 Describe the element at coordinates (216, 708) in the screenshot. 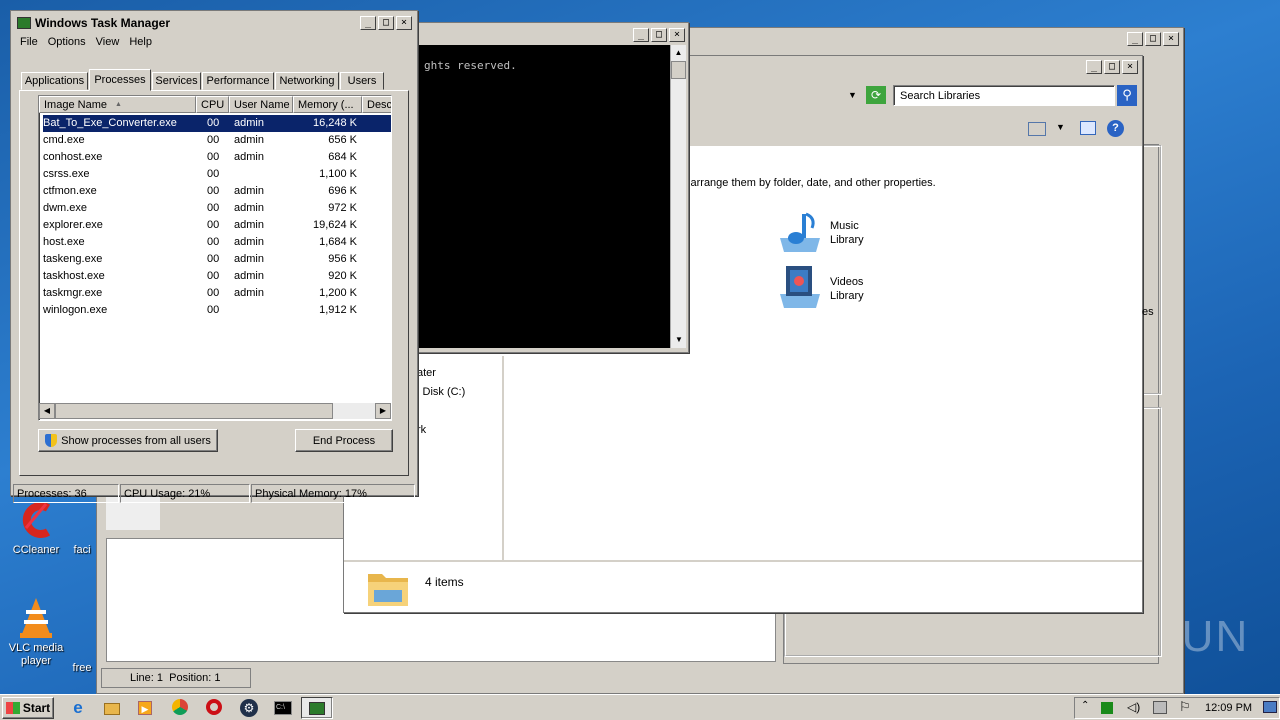

I see `opera-icon` at that location.